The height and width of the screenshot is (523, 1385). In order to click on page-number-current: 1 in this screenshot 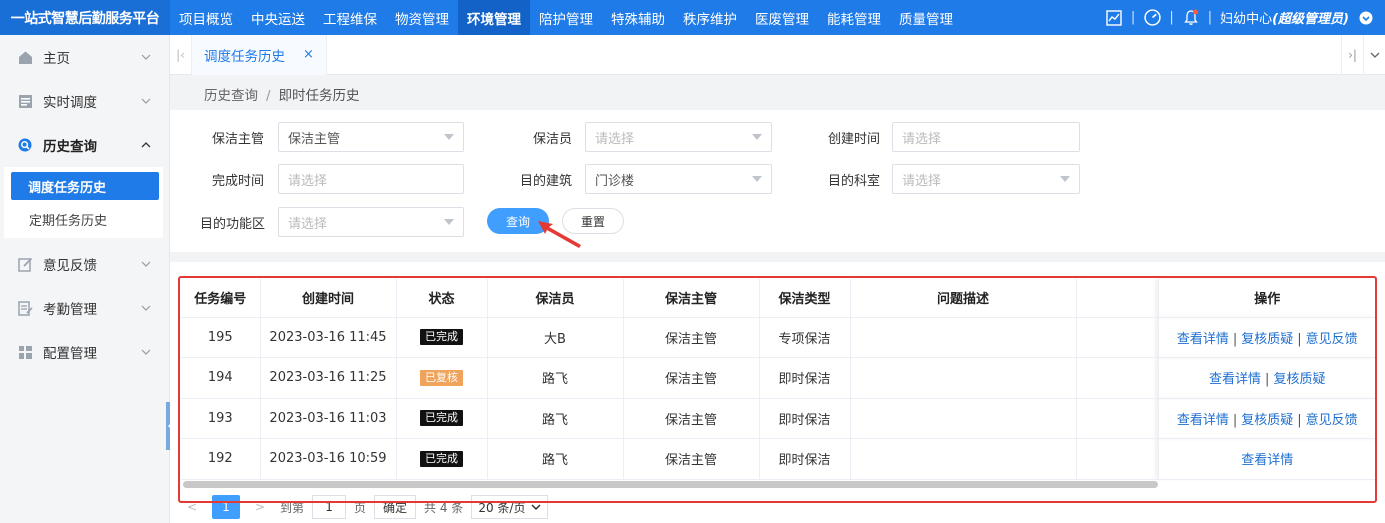, I will do `click(226, 507)`.